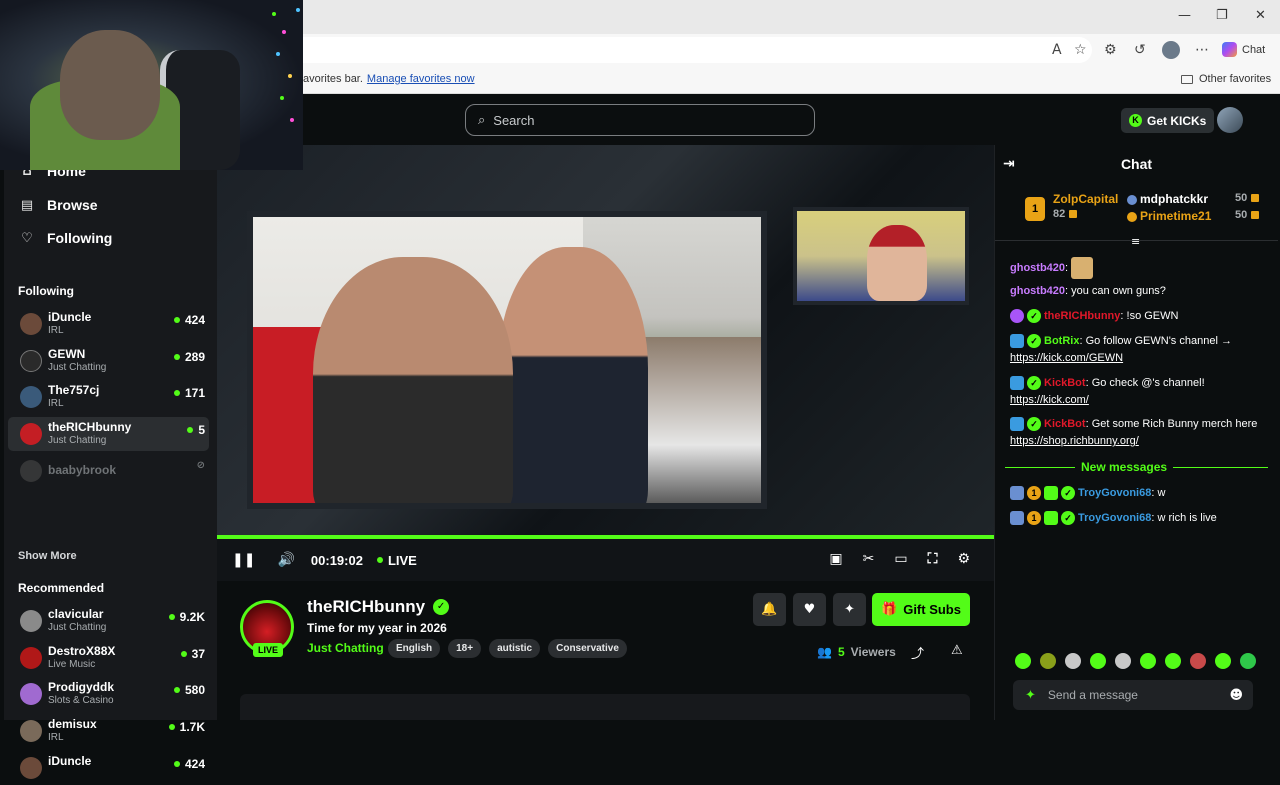 The image size is (1280, 785). I want to click on chat-link: https://kick.com/GEWN, so click(1066, 358).